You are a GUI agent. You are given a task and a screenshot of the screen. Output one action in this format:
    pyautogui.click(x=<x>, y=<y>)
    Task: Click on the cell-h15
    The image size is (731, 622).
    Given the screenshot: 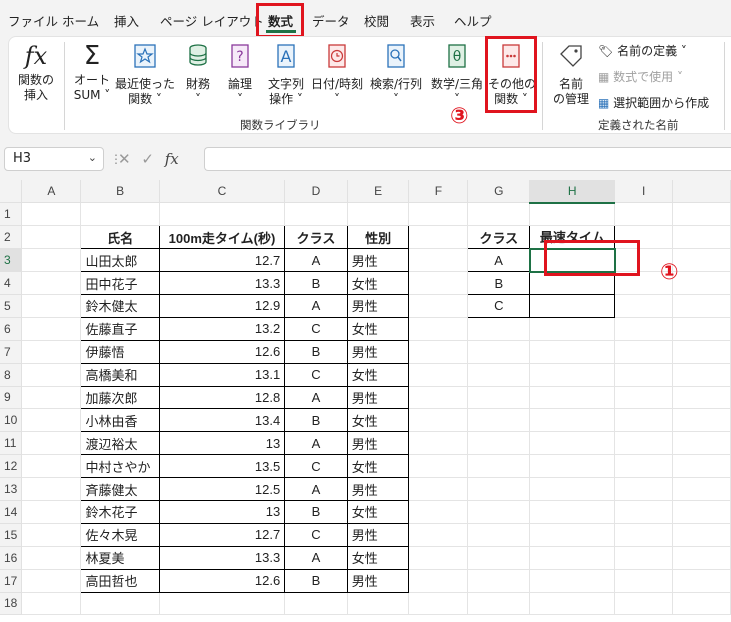 What is the action you would take?
    pyautogui.click(x=572, y=535)
    